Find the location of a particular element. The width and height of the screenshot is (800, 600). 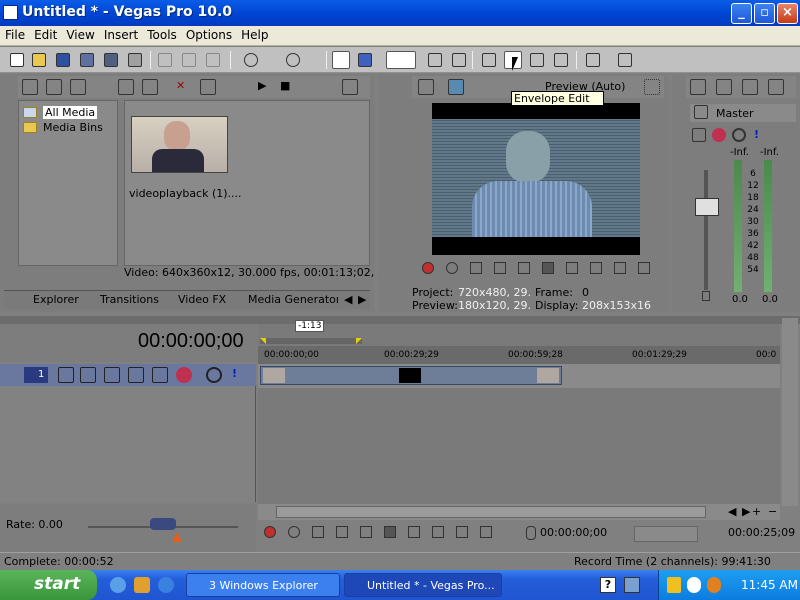

menu-file: File is located at coordinates (14, 34).